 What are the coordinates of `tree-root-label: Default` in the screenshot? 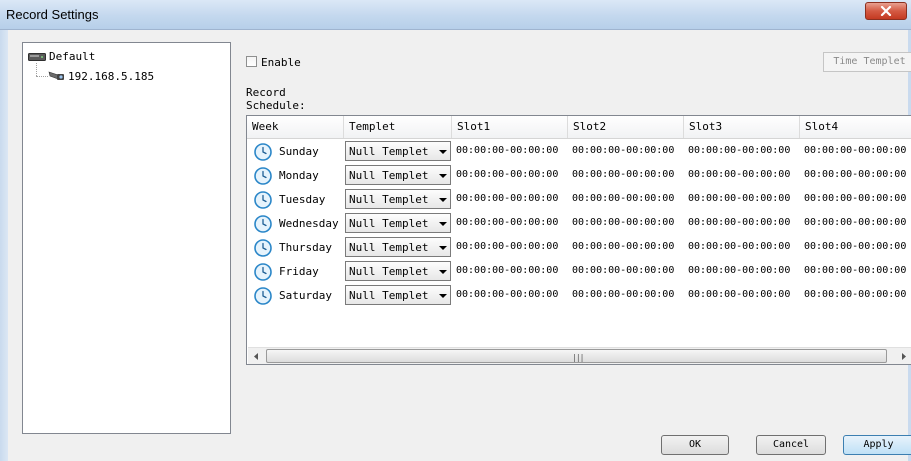 It's located at (72, 56).